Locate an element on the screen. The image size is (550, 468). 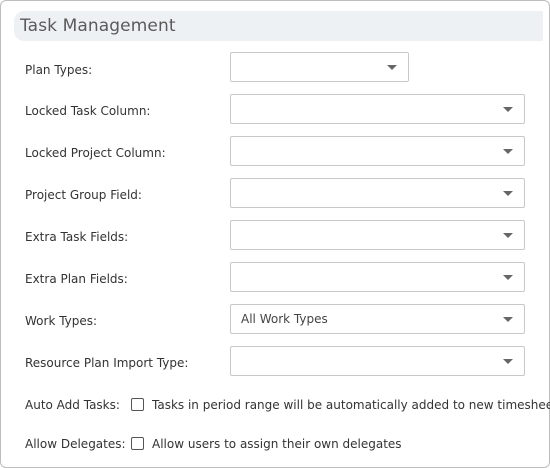
work-types-value: All Work Types is located at coordinates (284, 319).